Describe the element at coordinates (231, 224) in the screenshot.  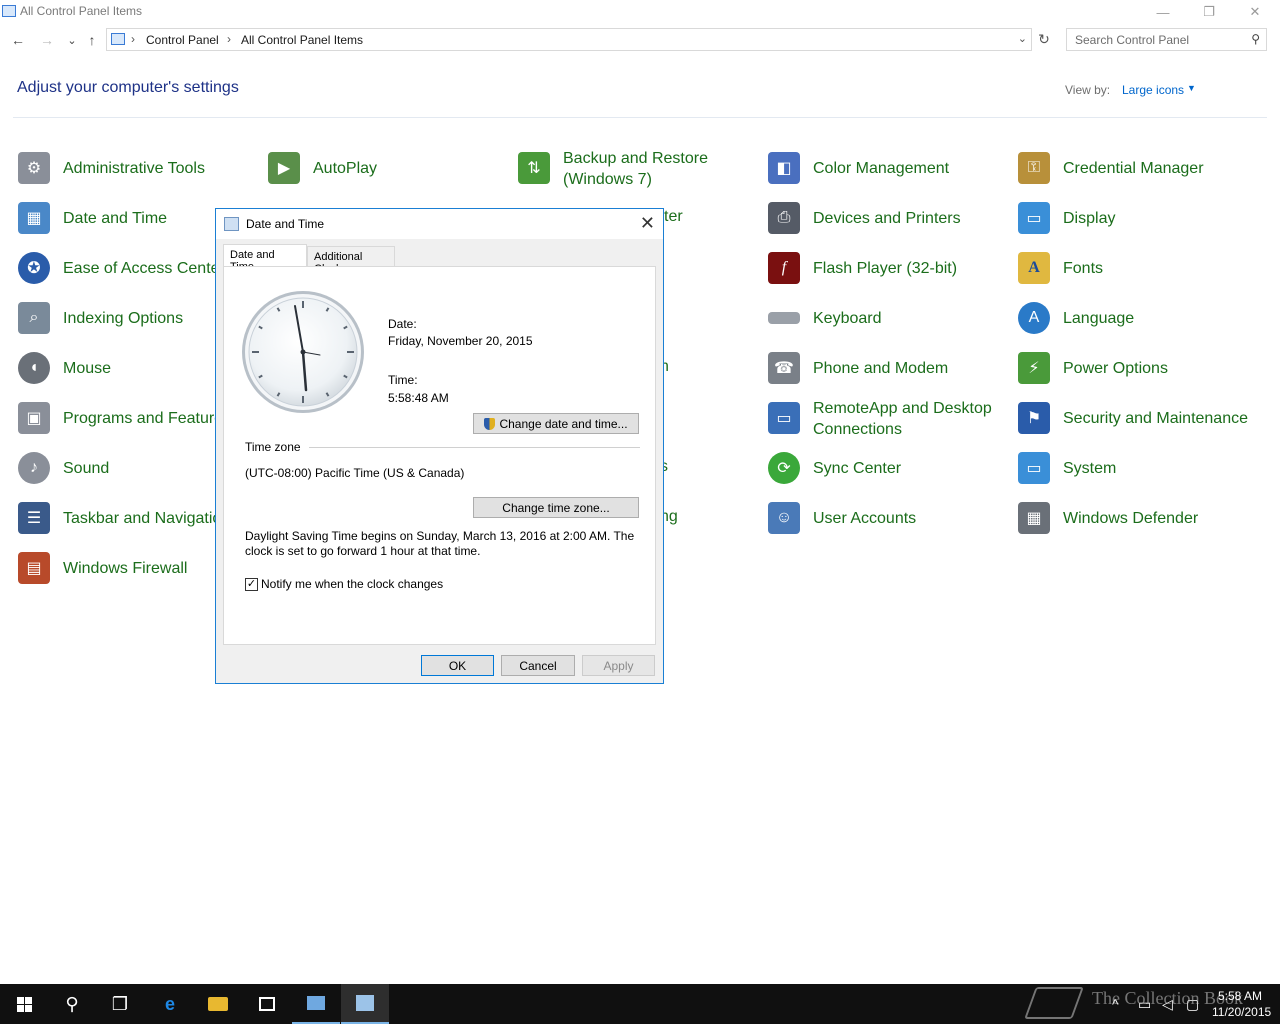
I see `calendar-clock-icon` at that location.